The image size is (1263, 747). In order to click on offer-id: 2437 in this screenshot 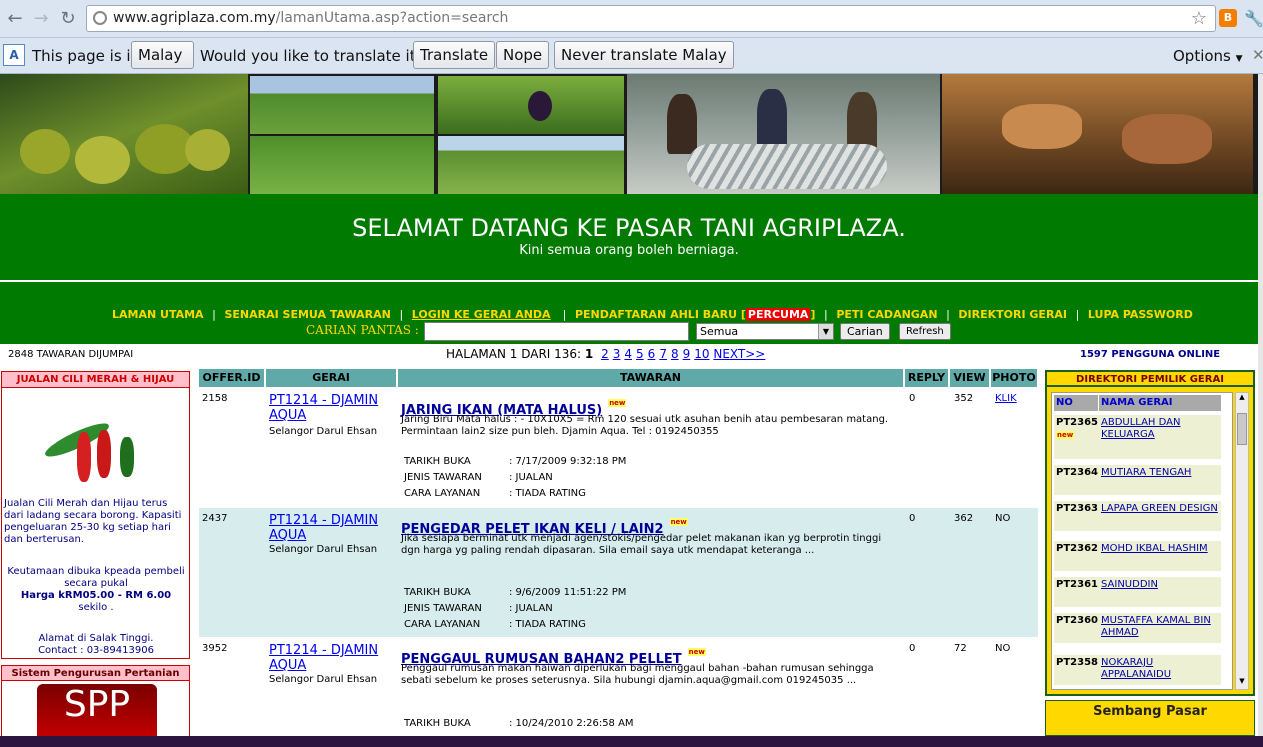, I will do `click(215, 518)`.